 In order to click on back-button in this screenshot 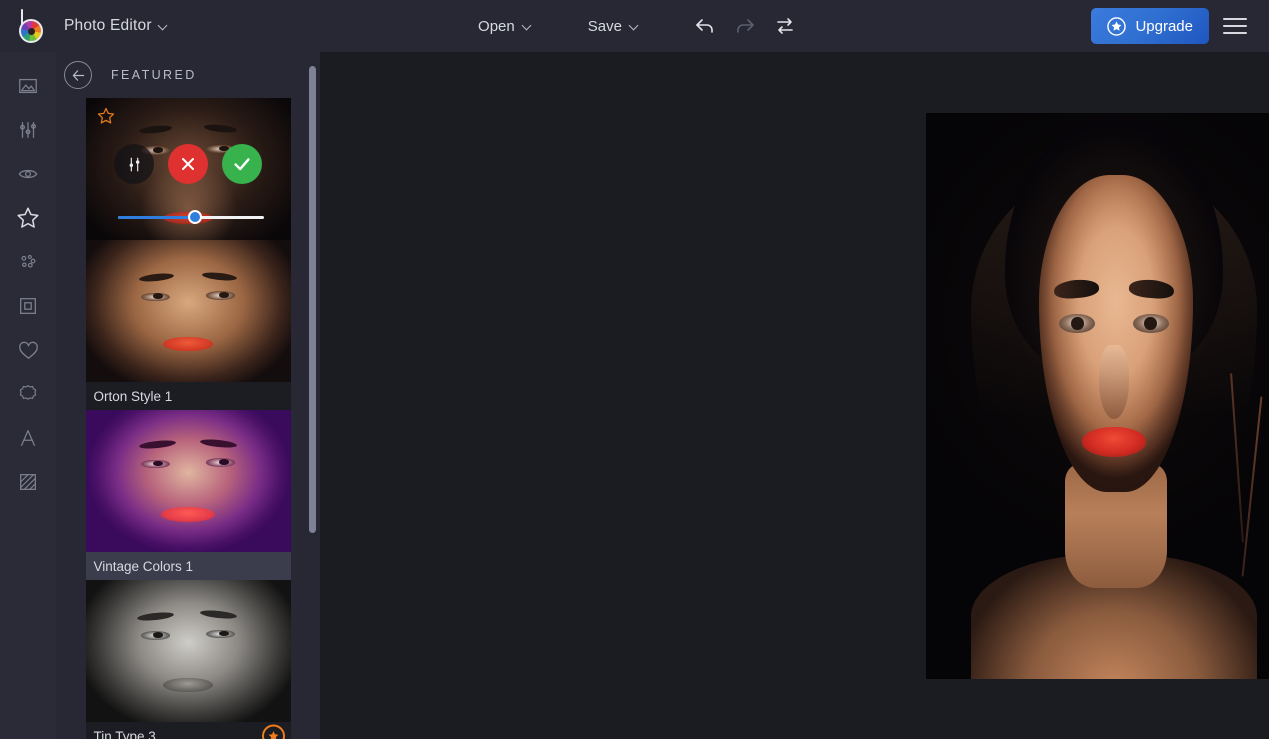, I will do `click(78, 75)`.